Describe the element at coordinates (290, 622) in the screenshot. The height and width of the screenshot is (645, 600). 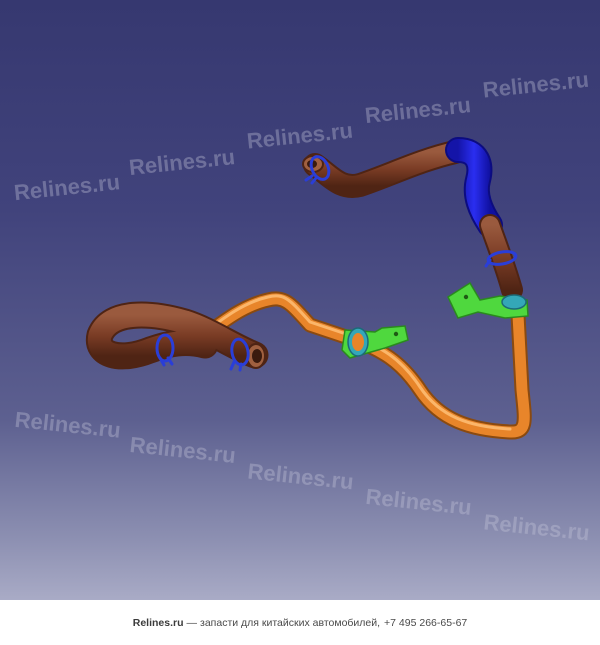
I see `footer-tagline: запасти для китайских автомобилей,` at that location.